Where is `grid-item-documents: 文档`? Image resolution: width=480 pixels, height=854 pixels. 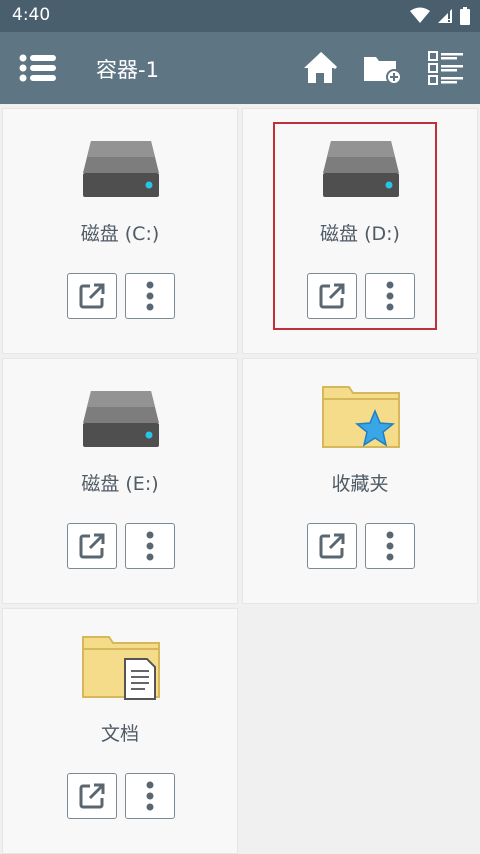 grid-item-documents: 文档 is located at coordinates (120, 731).